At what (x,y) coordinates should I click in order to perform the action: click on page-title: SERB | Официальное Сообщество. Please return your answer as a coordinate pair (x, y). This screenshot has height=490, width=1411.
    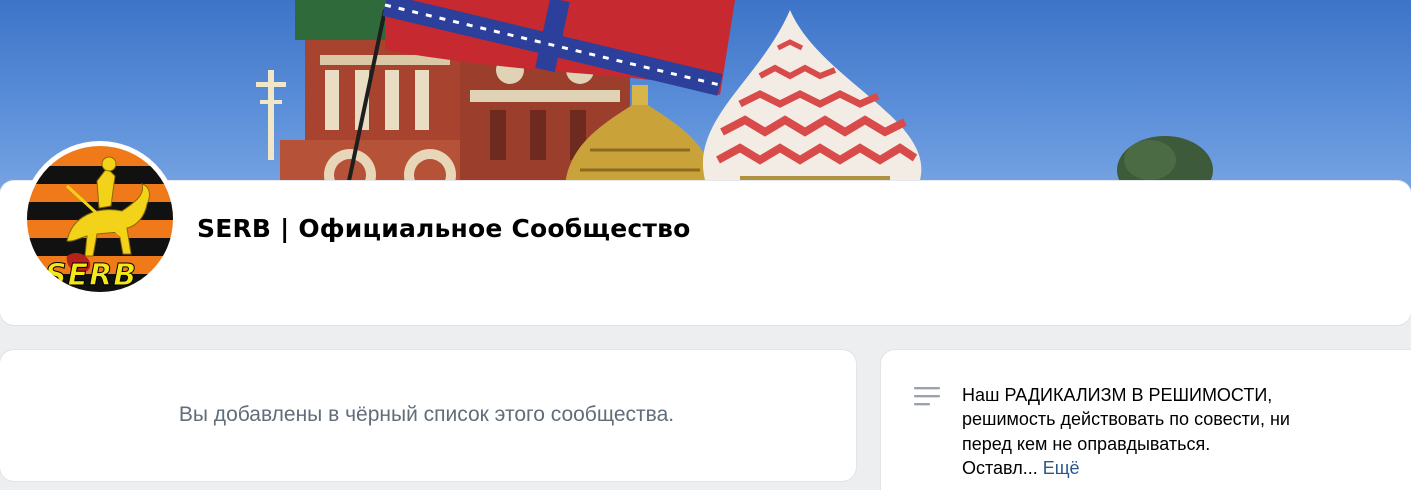
    Looking at the image, I should click on (444, 228).